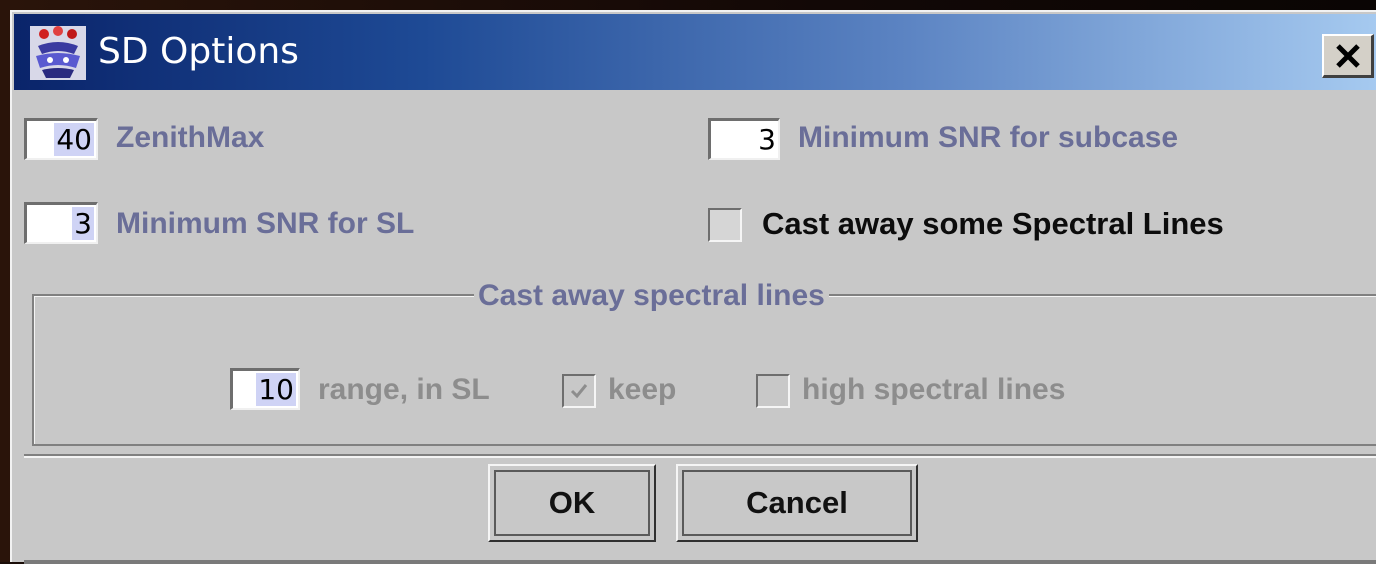 This screenshot has height=564, width=1376. I want to click on range-input: 10, so click(265, 389).